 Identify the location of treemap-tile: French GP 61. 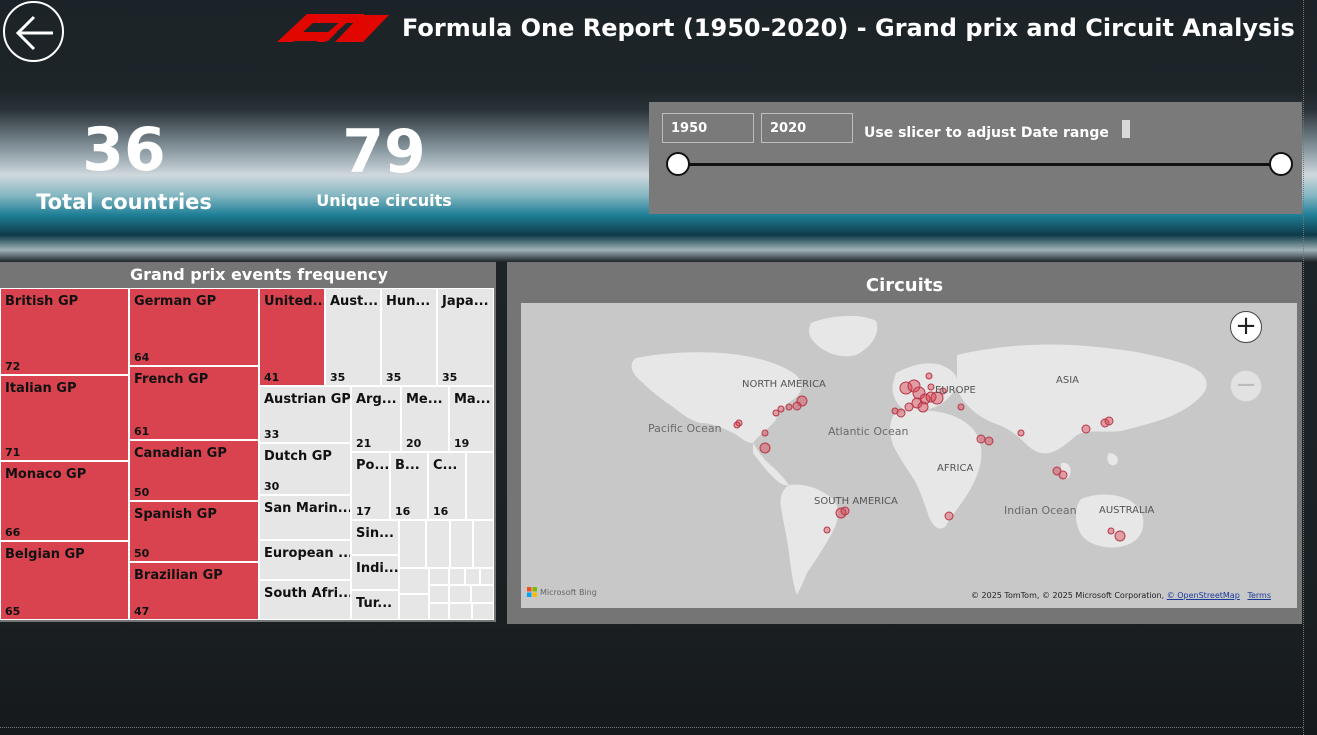
(194, 403).